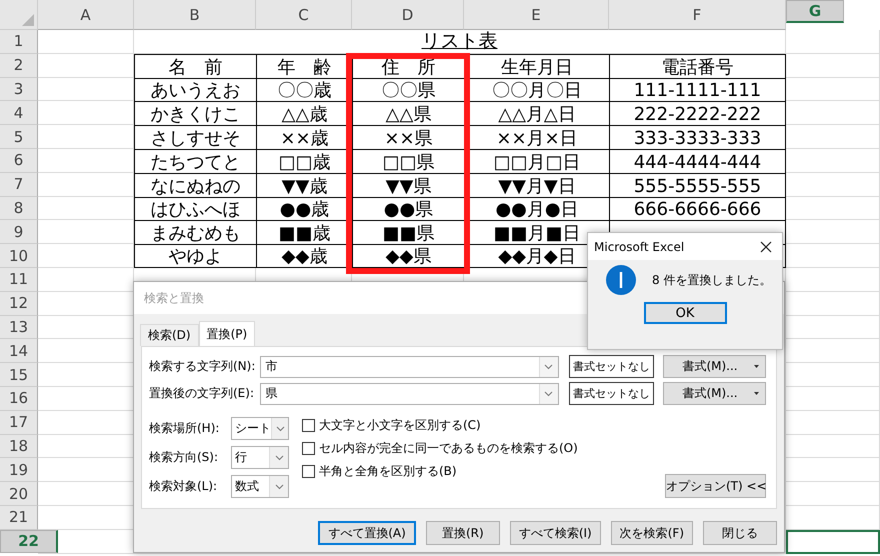  What do you see at coordinates (537, 256) in the screenshot?
I see `table-cell: ◆◆月◆日` at bounding box center [537, 256].